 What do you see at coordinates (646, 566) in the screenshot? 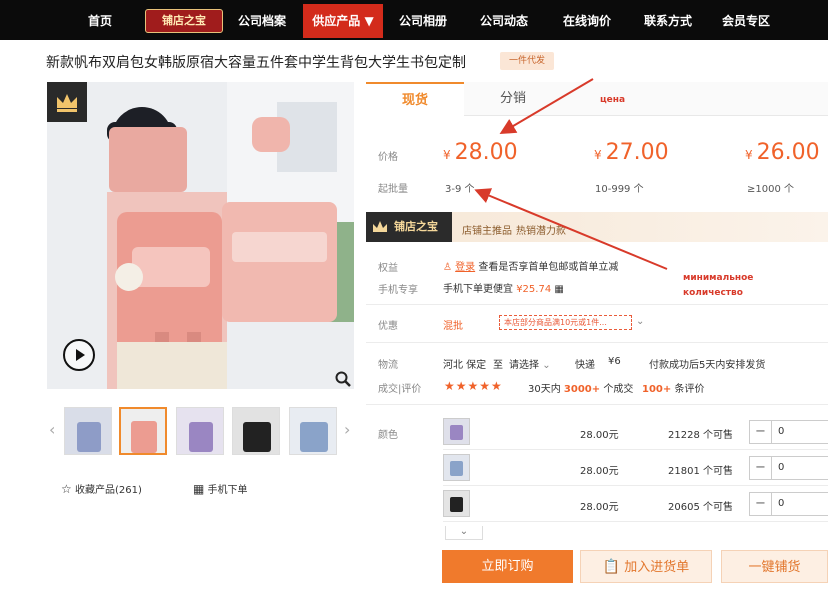
I see `add-to-cart-button: 📋 加入进货单` at bounding box center [646, 566].